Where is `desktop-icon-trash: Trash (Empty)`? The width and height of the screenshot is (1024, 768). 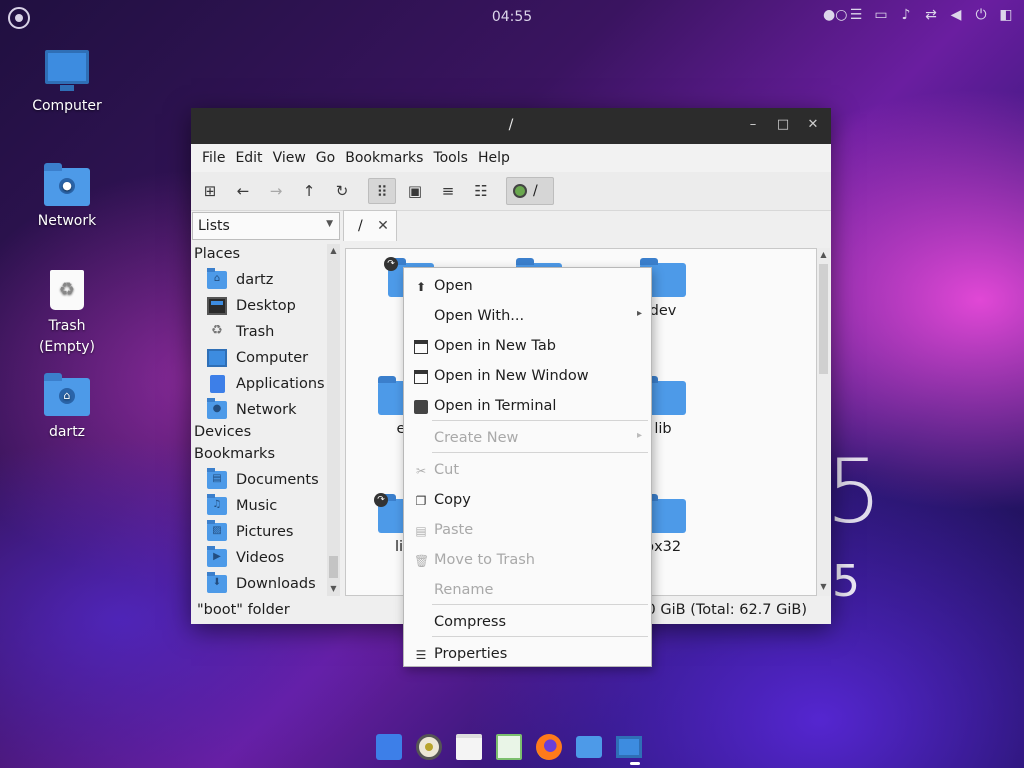 desktop-icon-trash: Trash (Empty) is located at coordinates (67, 314).